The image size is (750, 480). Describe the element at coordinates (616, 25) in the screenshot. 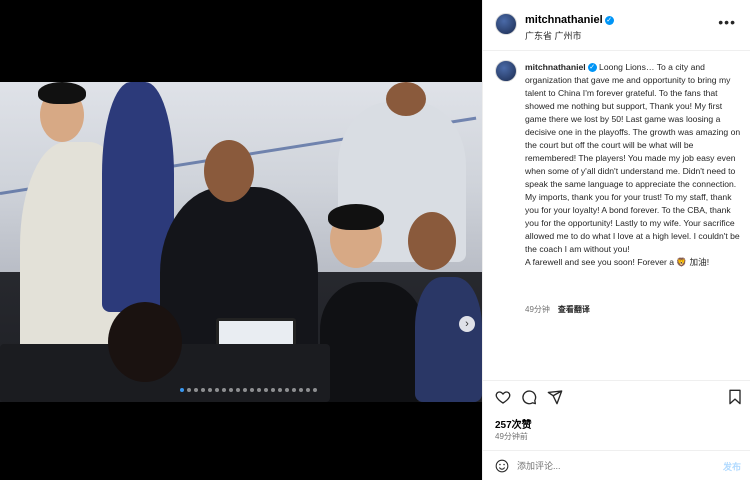

I see `post-header: mitchnathaniel ✓ 广东省 广州市 •••` at that location.